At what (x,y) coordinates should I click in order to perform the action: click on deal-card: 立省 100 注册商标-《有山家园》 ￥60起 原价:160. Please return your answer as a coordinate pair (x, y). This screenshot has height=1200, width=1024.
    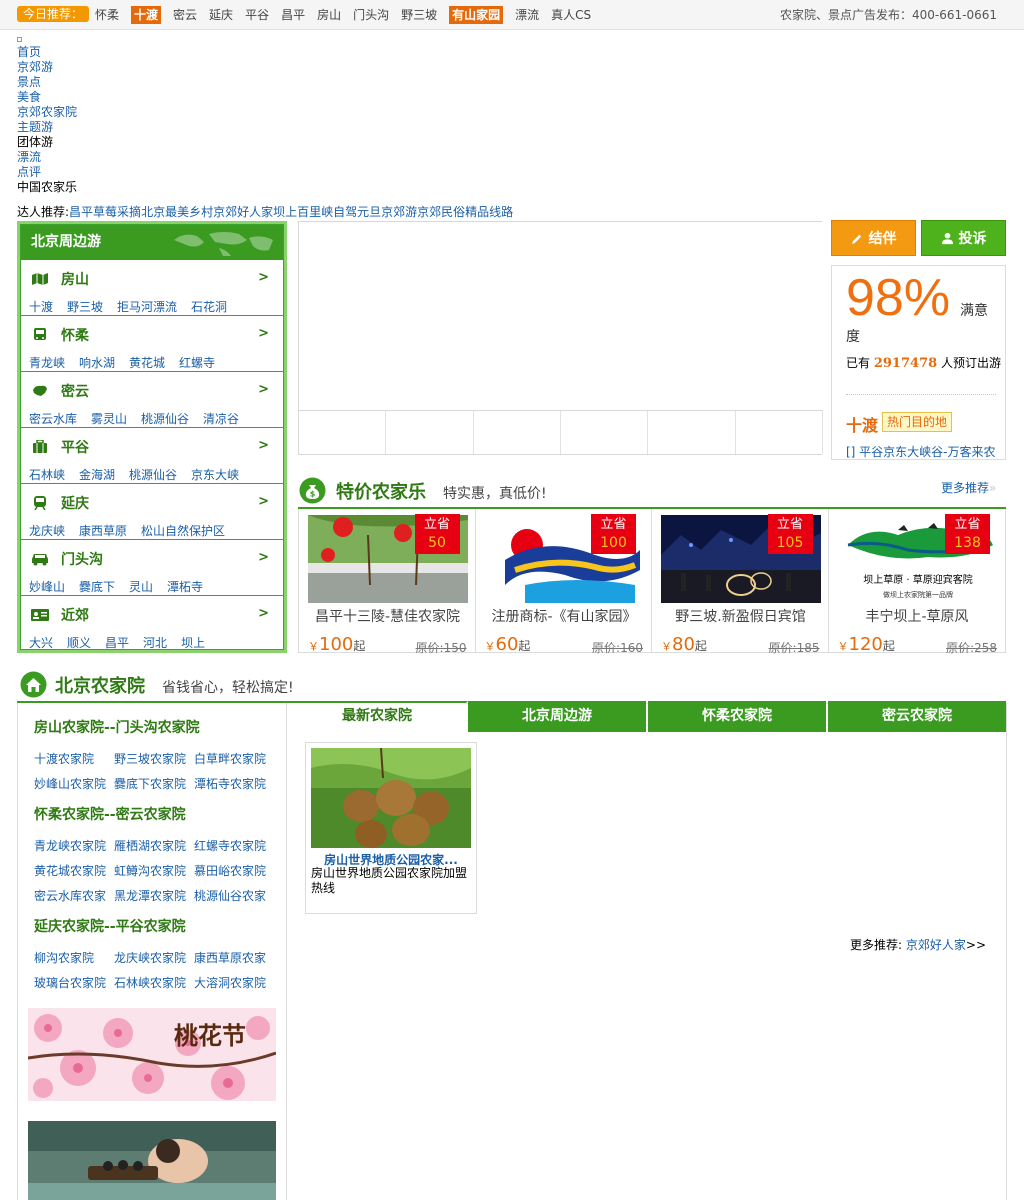
    Looking at the image, I should click on (564, 582).